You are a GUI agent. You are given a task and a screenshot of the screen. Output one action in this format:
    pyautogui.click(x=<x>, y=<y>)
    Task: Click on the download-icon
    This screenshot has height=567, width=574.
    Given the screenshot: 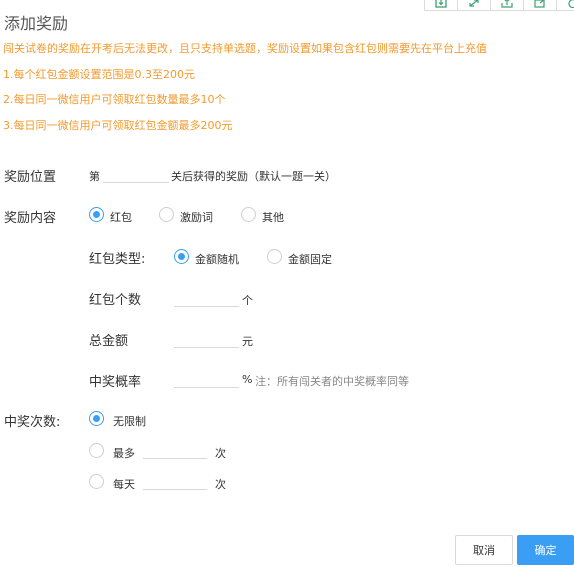 What is the action you would take?
    pyautogui.click(x=441, y=4)
    